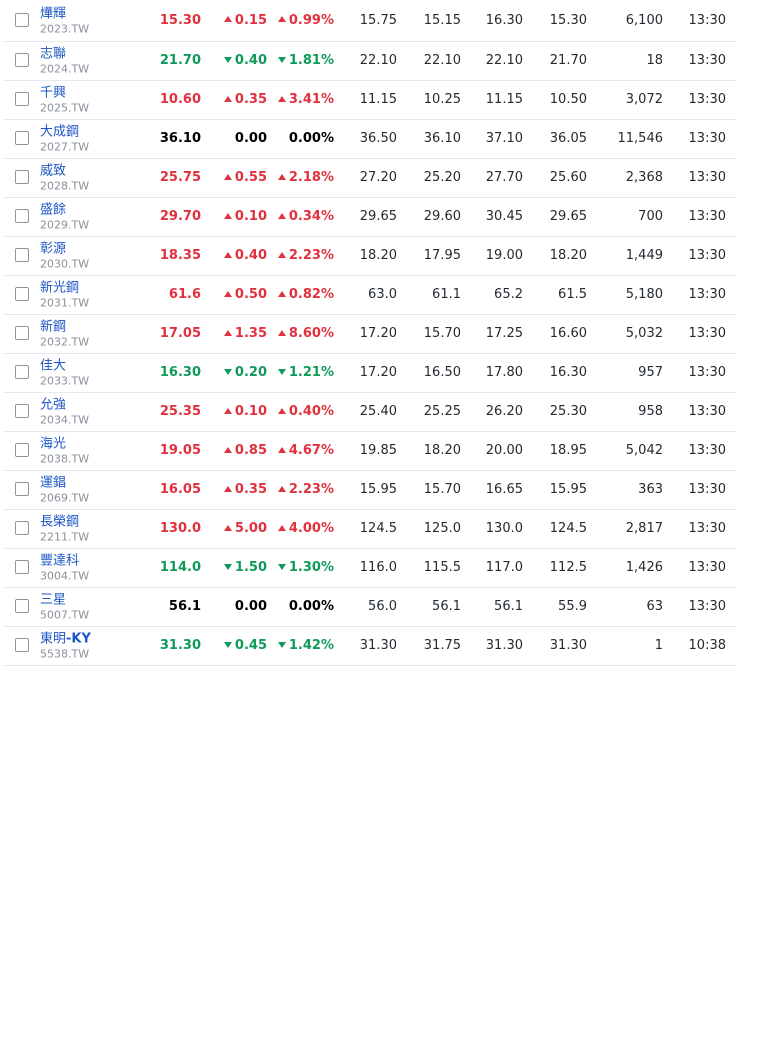 The width and height of the screenshot is (780, 1040). What do you see at coordinates (95, 211) in the screenshot?
I see `stock-name-link: 盛餘` at bounding box center [95, 211].